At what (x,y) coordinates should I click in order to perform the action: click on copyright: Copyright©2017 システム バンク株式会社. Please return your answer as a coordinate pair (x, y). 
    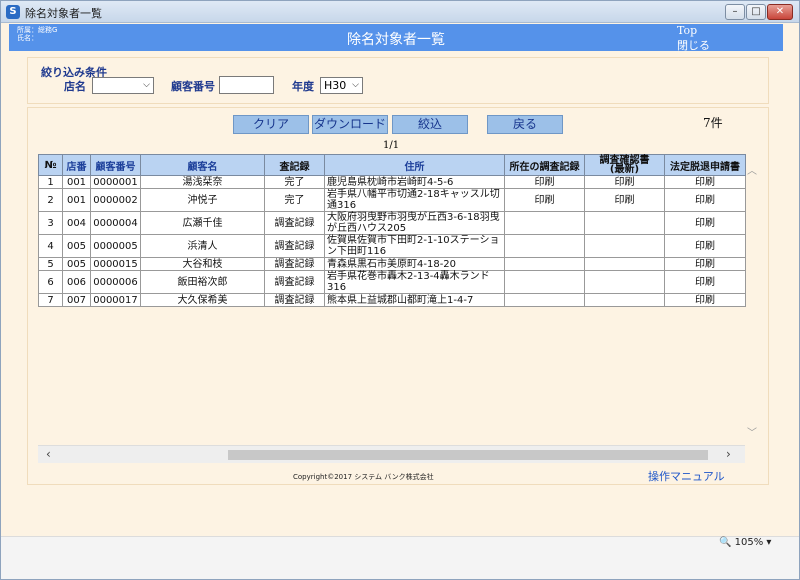
    Looking at the image, I should click on (363, 477).